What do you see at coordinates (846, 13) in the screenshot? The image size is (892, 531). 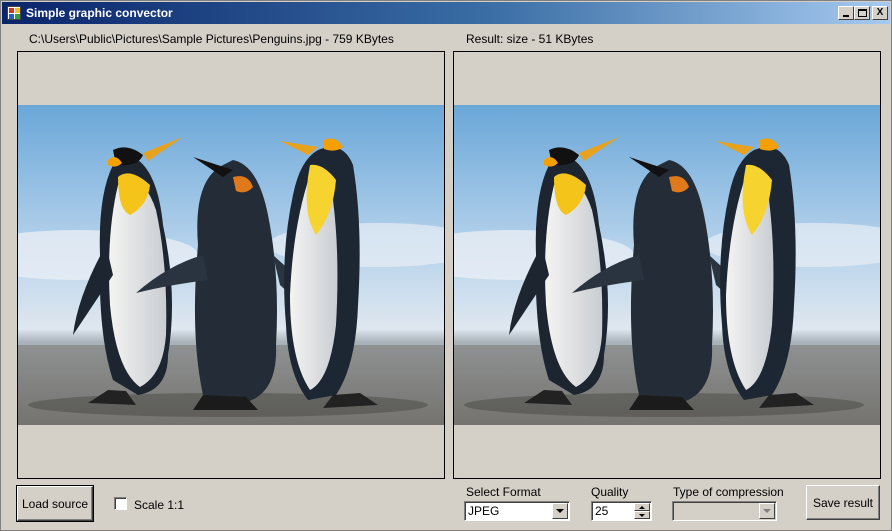 I see `minimize-button` at bounding box center [846, 13].